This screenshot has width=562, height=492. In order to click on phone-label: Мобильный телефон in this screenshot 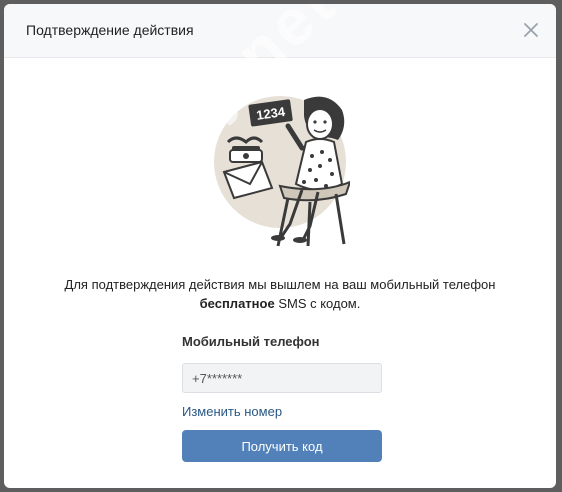, I will do `click(251, 341)`.